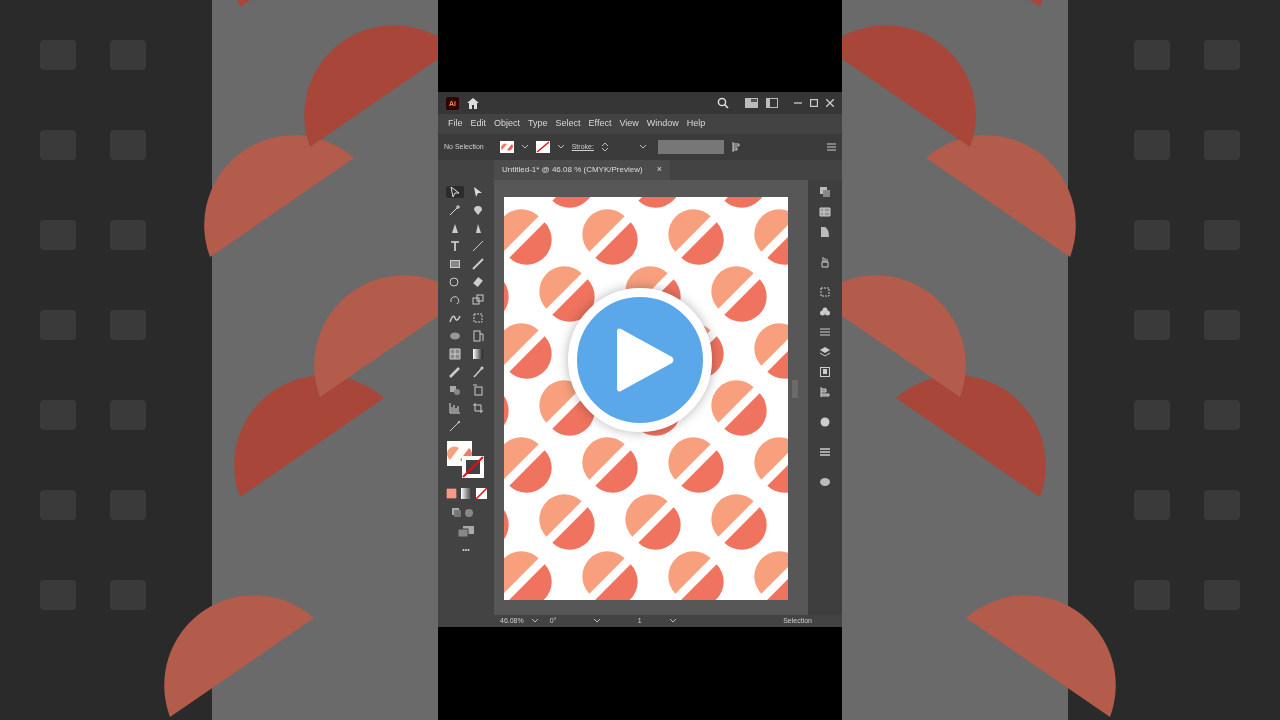 The height and width of the screenshot is (720, 1280). What do you see at coordinates (604, 147) in the screenshot?
I see `stepper-icon` at bounding box center [604, 147].